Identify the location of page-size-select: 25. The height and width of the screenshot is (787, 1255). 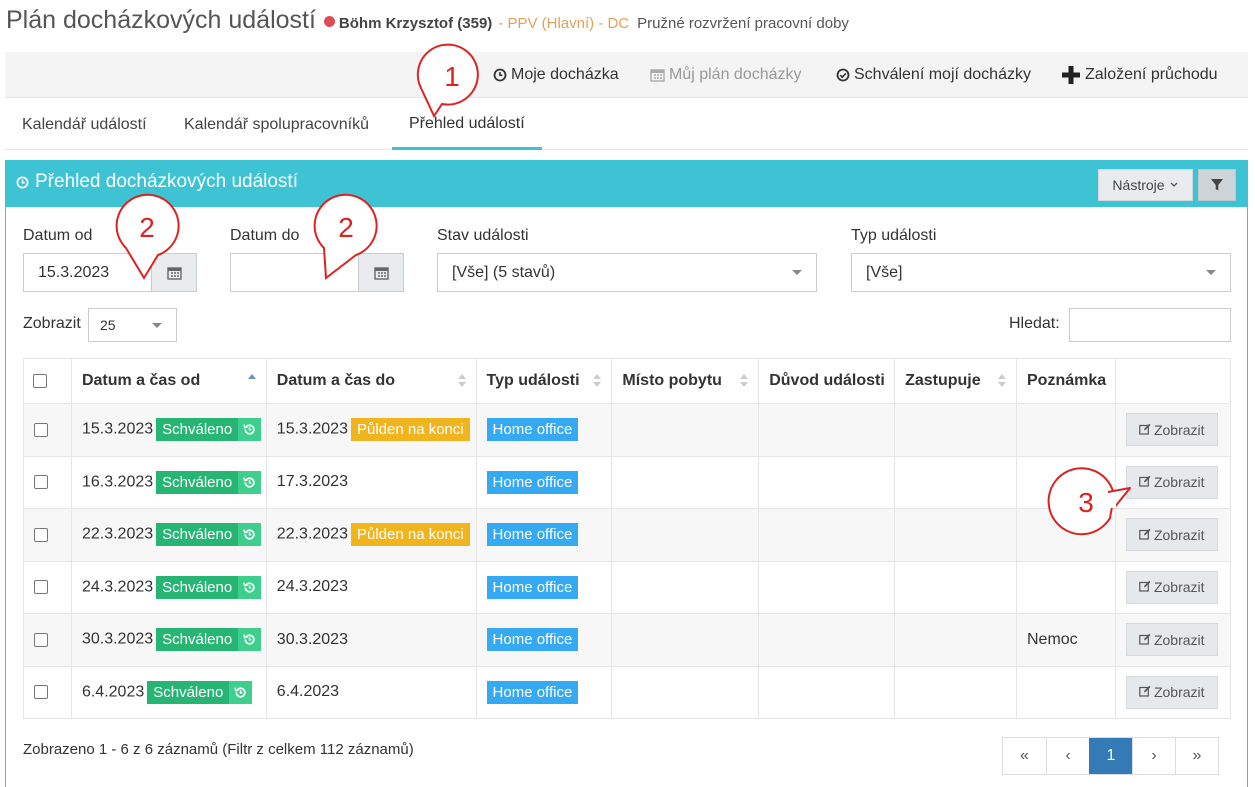
(132, 325).